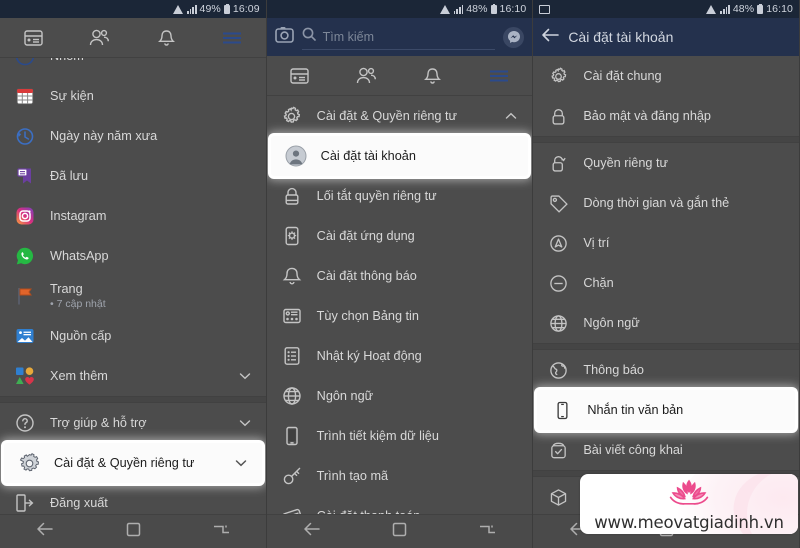  What do you see at coordinates (666, 37) in the screenshot?
I see `account-settings-header: Cài đặt tài khoản` at bounding box center [666, 37].